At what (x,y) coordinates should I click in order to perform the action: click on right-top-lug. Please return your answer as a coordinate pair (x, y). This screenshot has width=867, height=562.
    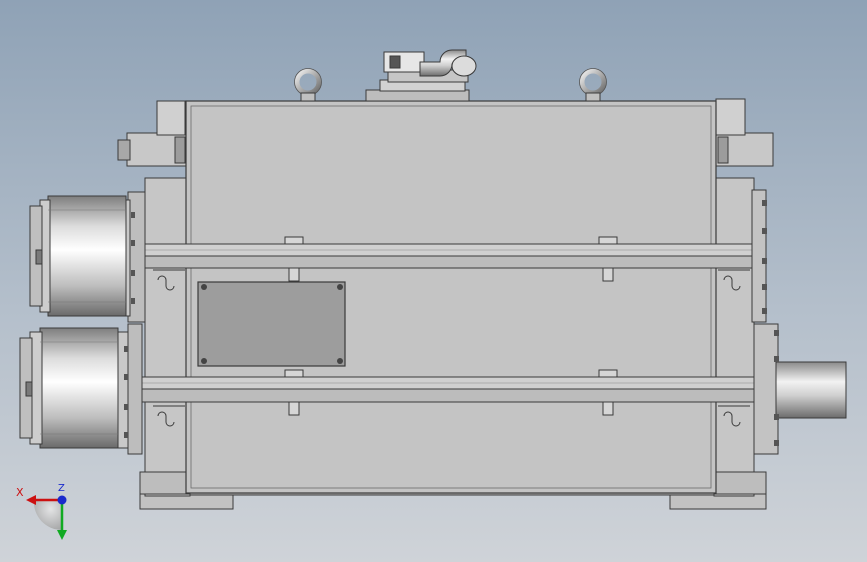
    Looking at the image, I should click on (744, 132).